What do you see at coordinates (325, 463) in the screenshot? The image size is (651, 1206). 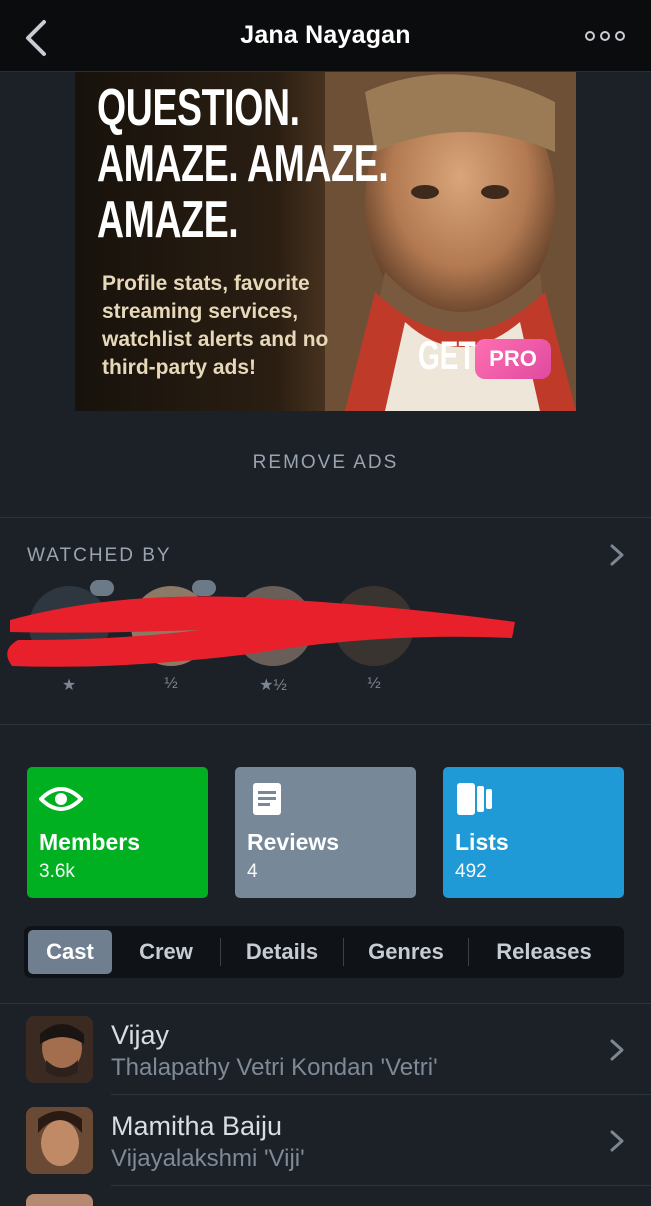 I see `remove-ads-link: REMOVE ADS` at bounding box center [325, 463].